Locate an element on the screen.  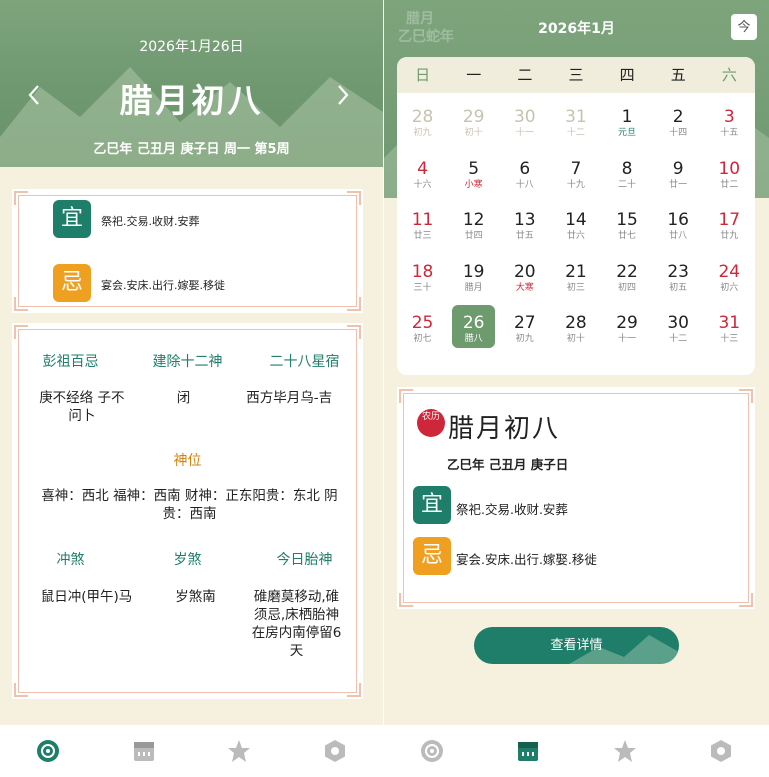
day-cell: 12 廿四 is located at coordinates (473, 236).